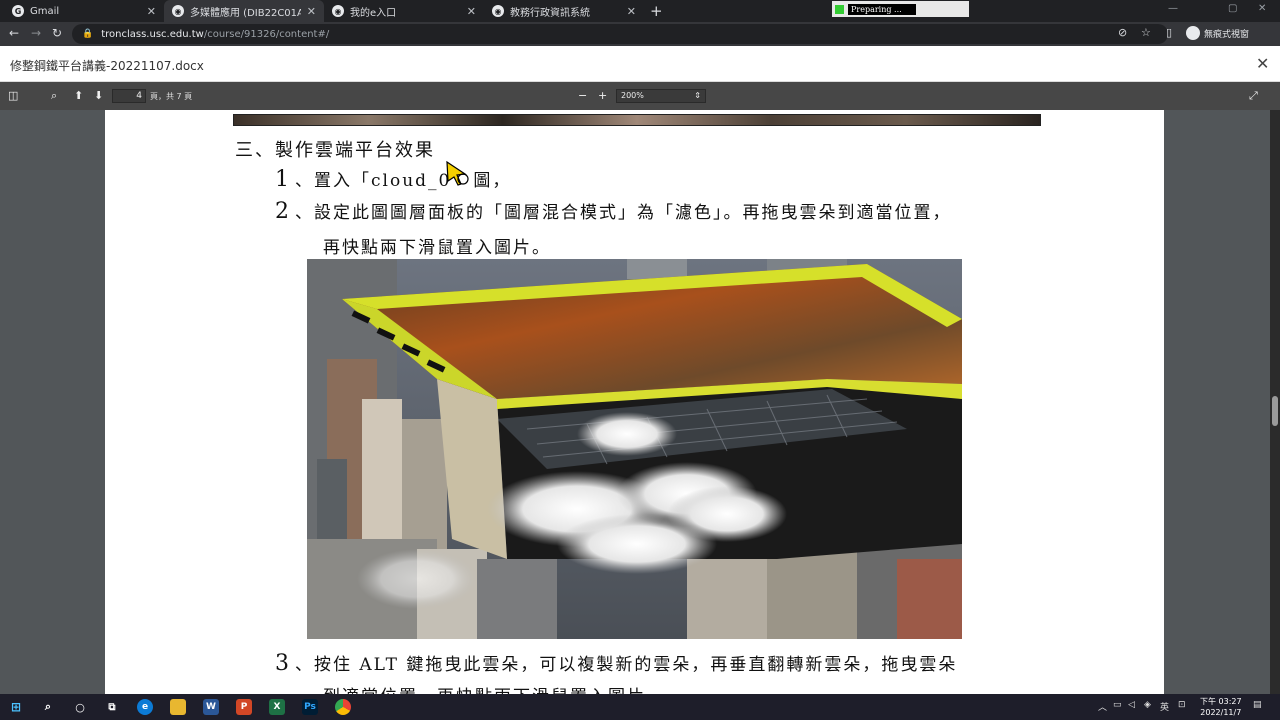 Image resolution: width=1280 pixels, height=720 pixels. What do you see at coordinates (1275, 411) in the screenshot?
I see `scrollbar-thumb` at bounding box center [1275, 411].